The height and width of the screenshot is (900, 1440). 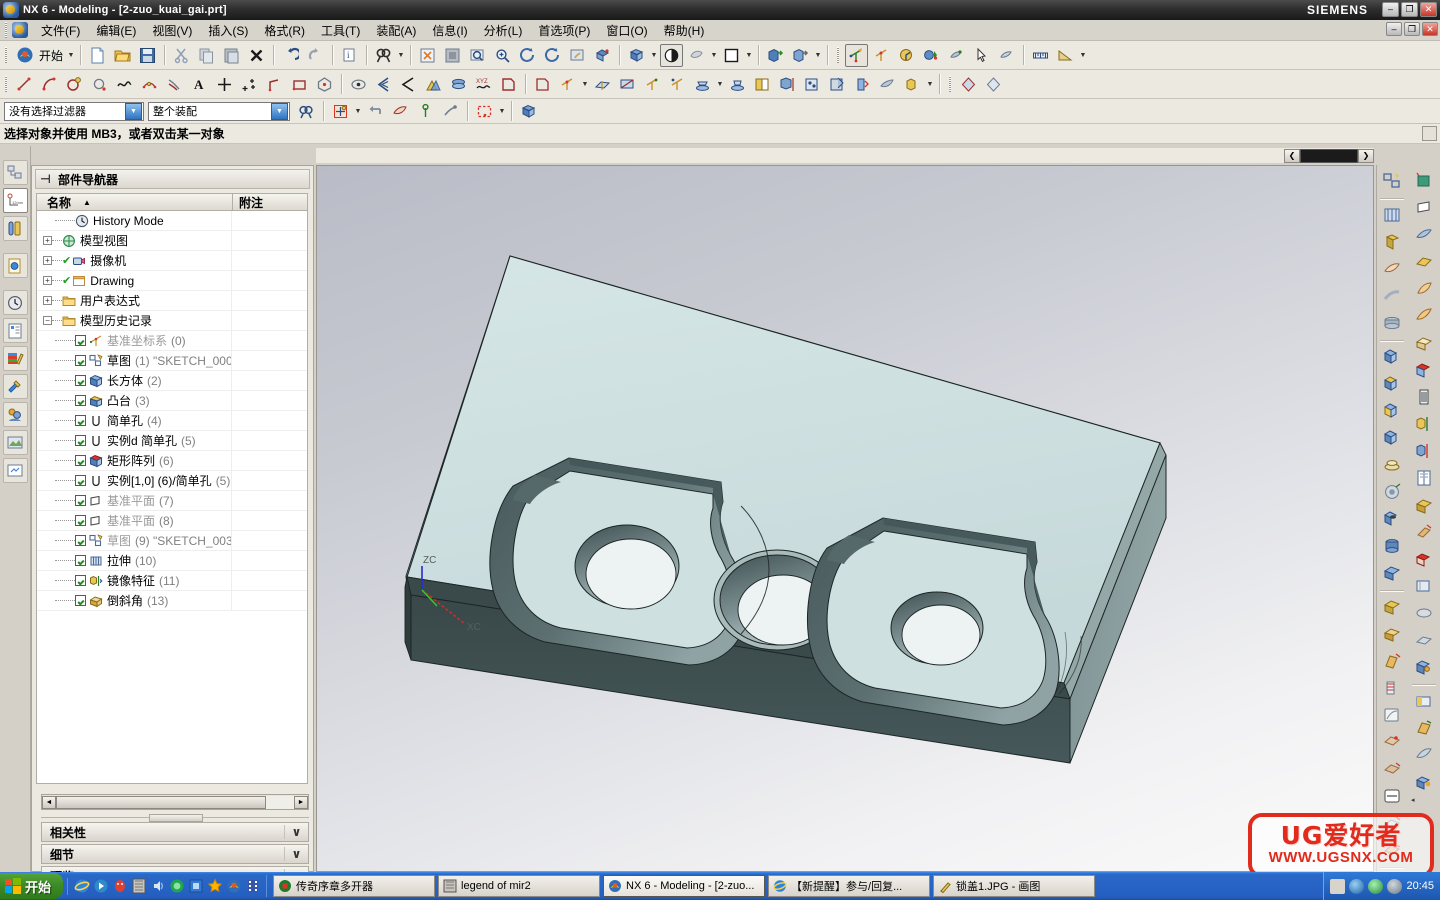 What do you see at coordinates (519, 886) in the screenshot?
I see `taskbar-task: legend of mir2` at bounding box center [519, 886].